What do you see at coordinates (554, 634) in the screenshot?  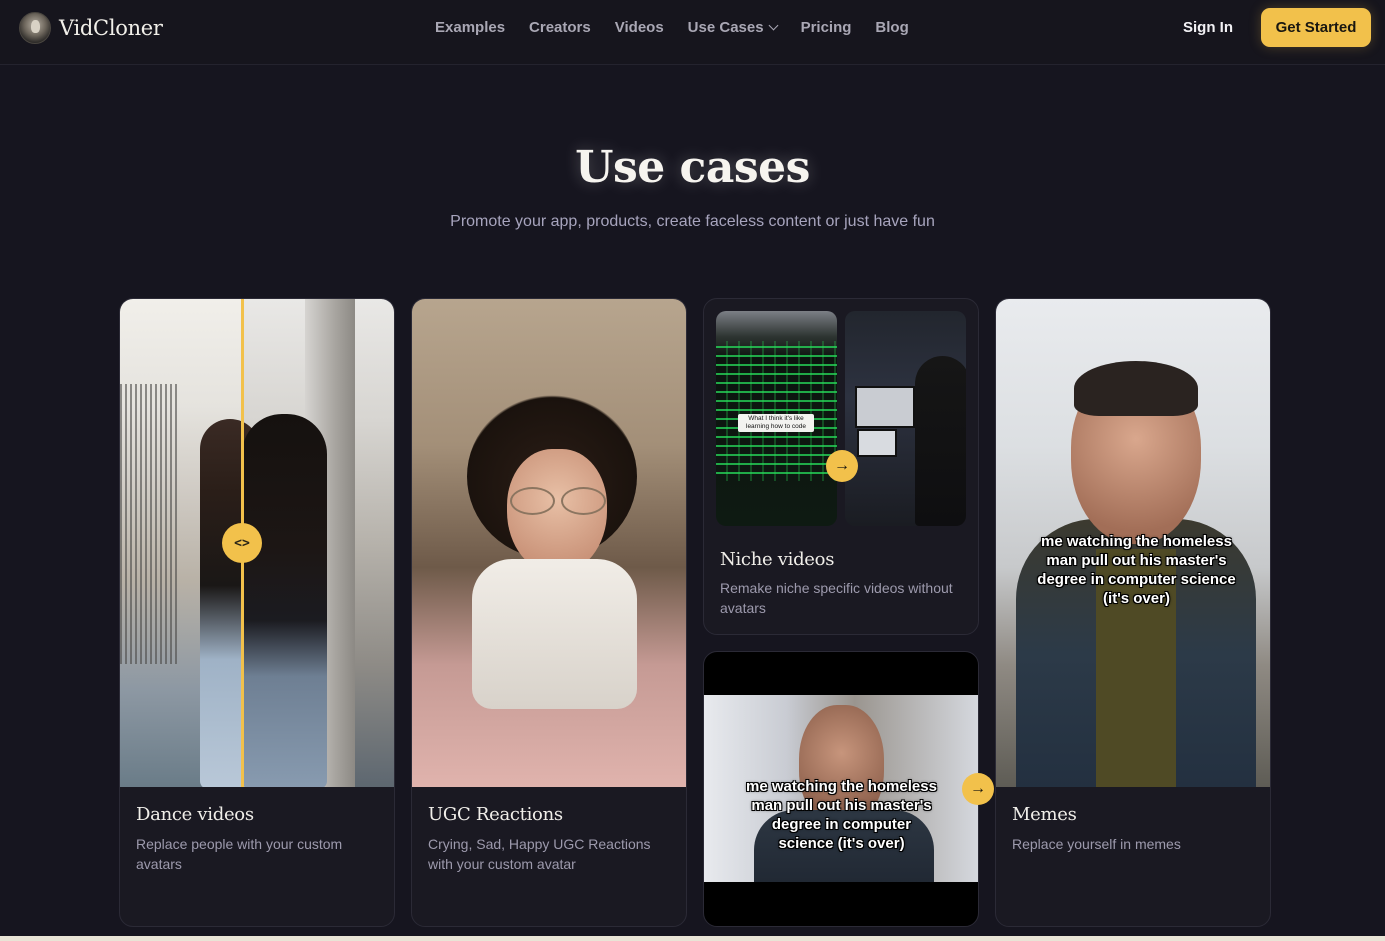 I see `ugc-top` at bounding box center [554, 634].